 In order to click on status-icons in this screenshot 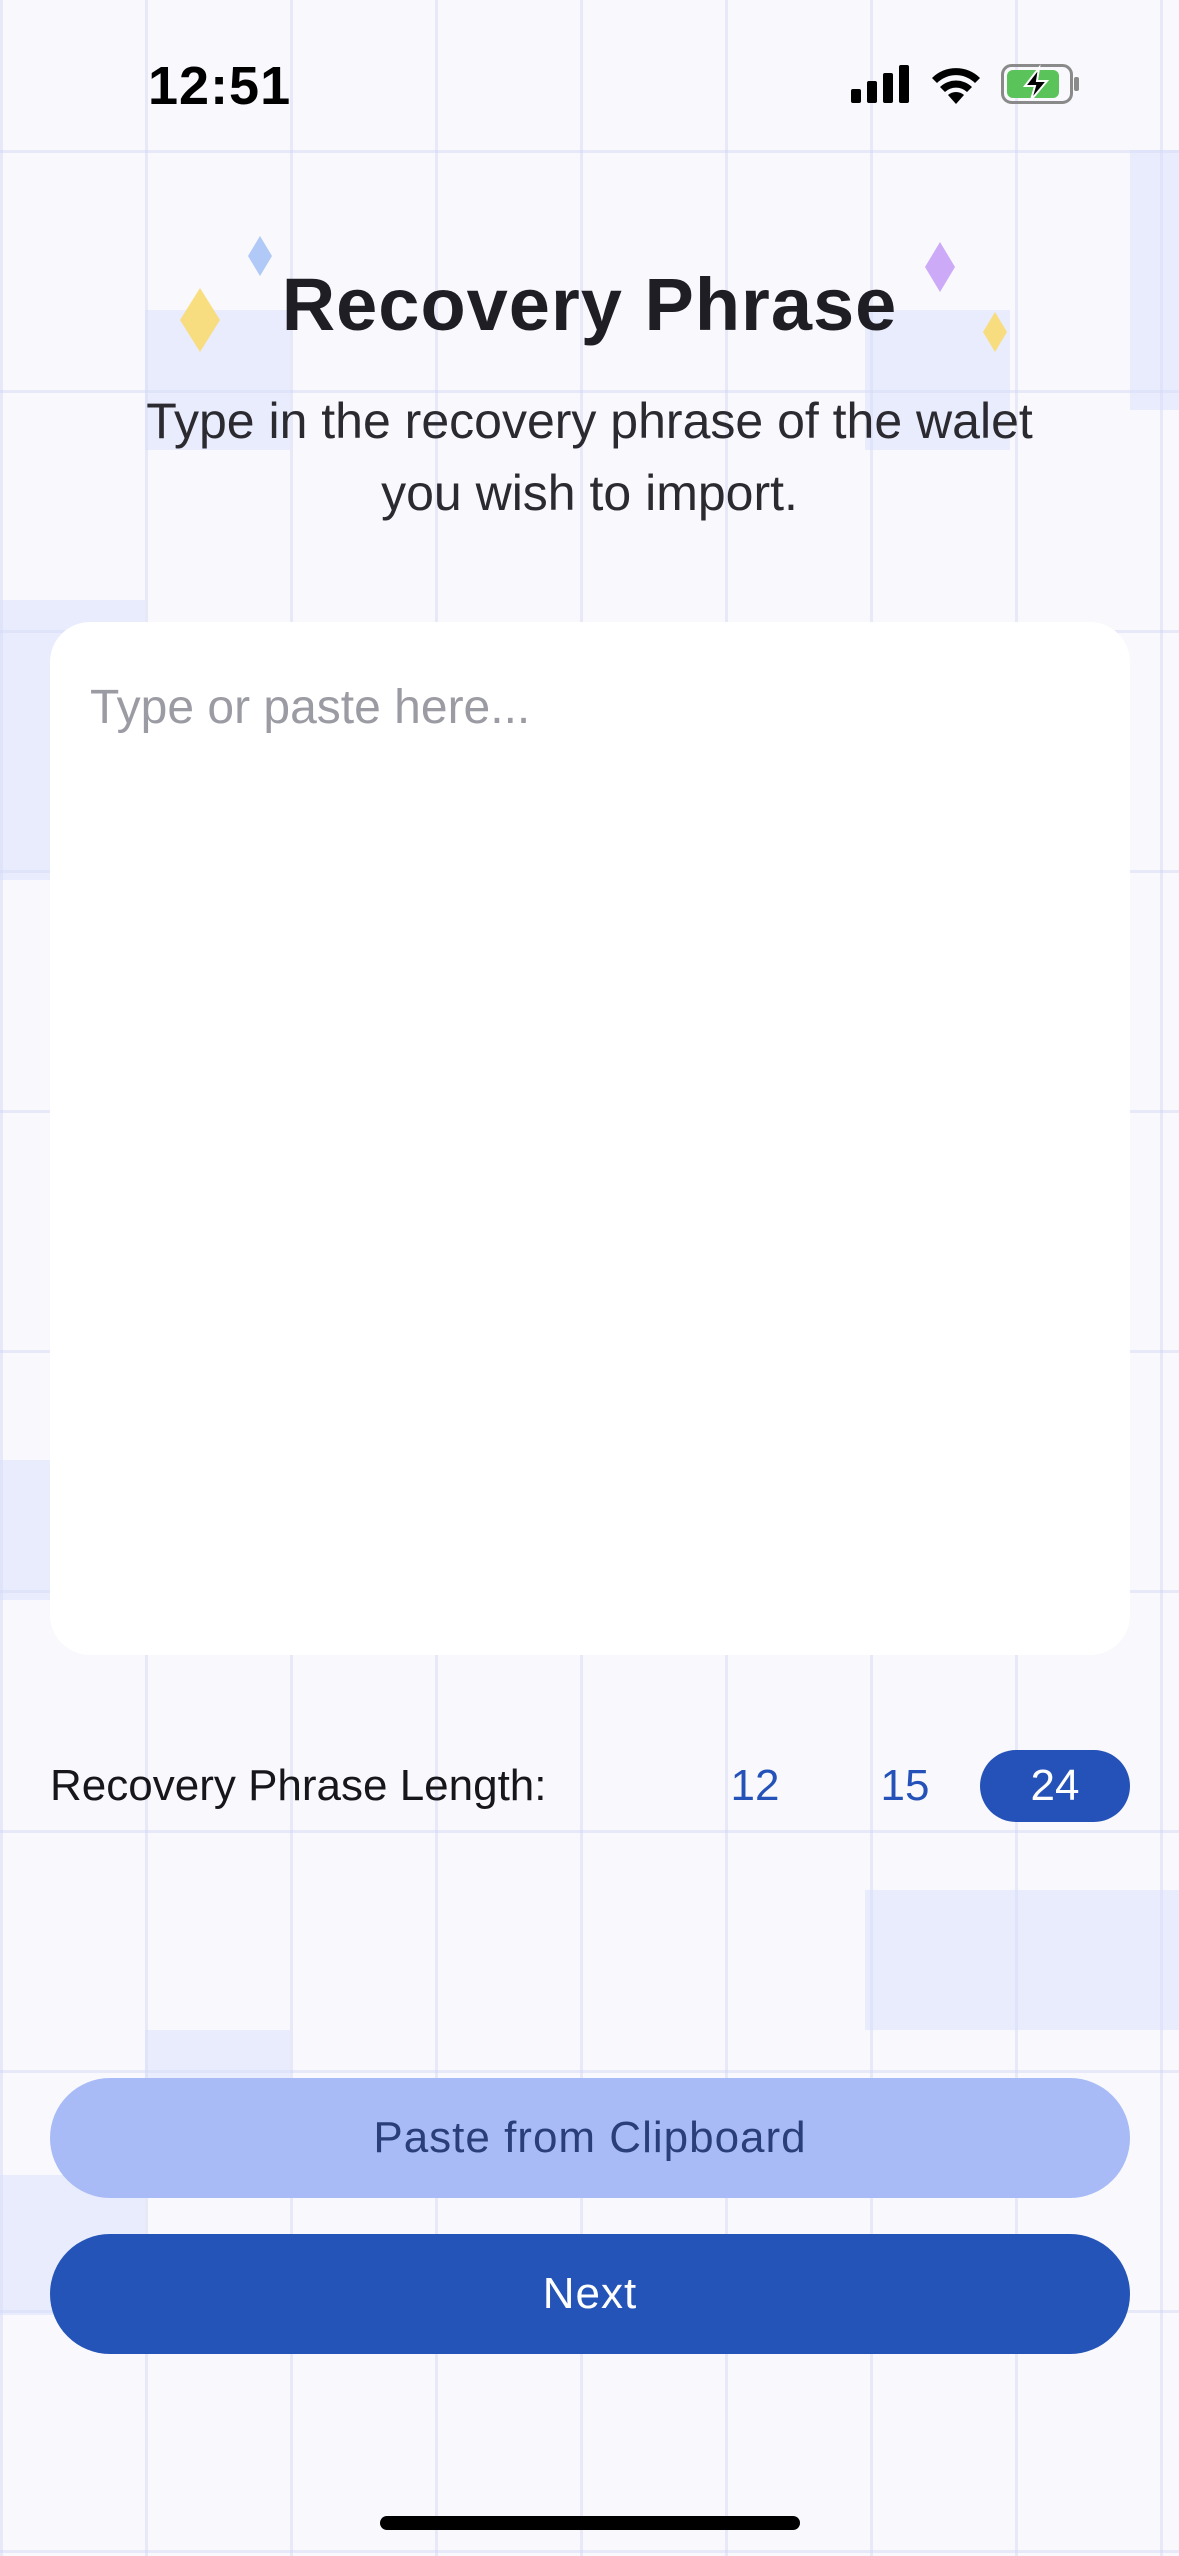, I will do `click(966, 86)`.